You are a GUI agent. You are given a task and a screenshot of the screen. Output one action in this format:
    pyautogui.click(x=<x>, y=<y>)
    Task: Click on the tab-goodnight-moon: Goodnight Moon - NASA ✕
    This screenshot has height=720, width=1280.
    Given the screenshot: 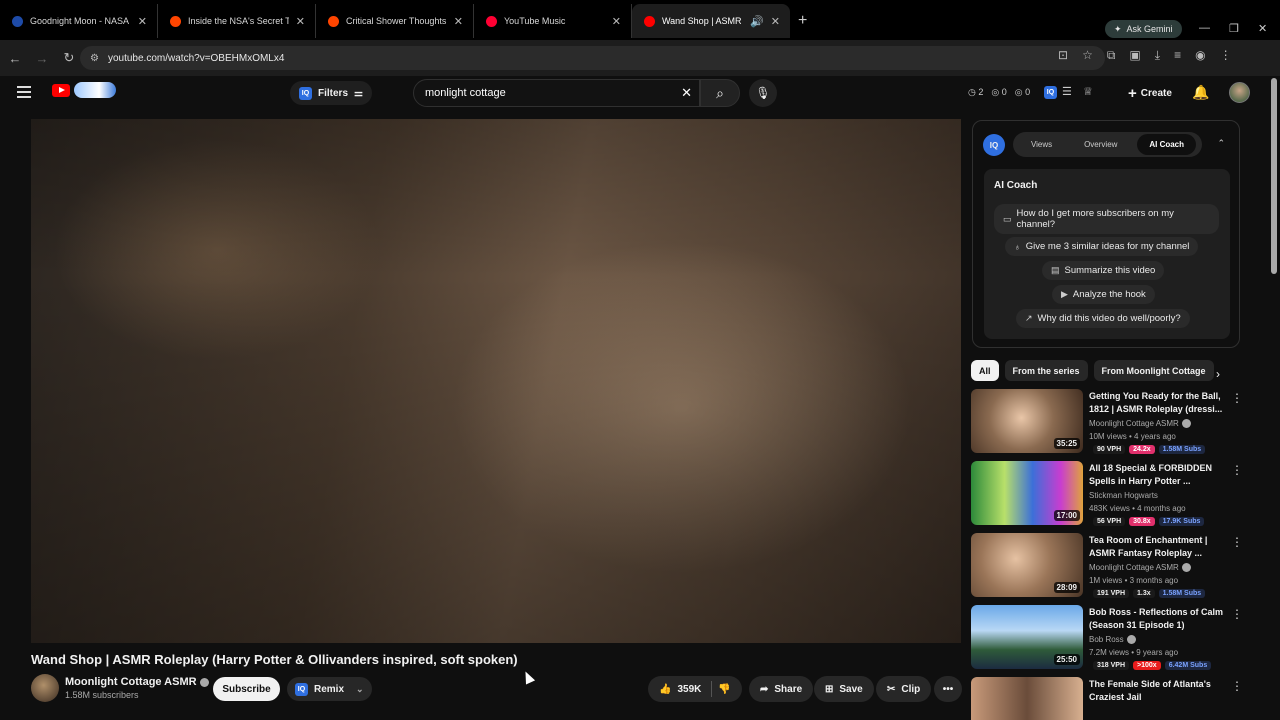 What is the action you would take?
    pyautogui.click(x=79, y=21)
    